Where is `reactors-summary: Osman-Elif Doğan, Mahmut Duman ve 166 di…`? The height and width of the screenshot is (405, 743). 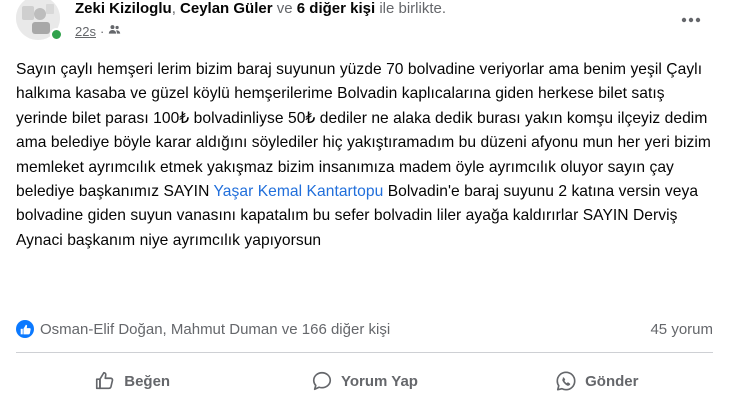 reactors-summary: Osman-Elif Doğan, Mahmut Duman ve 166 di… is located at coordinates (215, 329).